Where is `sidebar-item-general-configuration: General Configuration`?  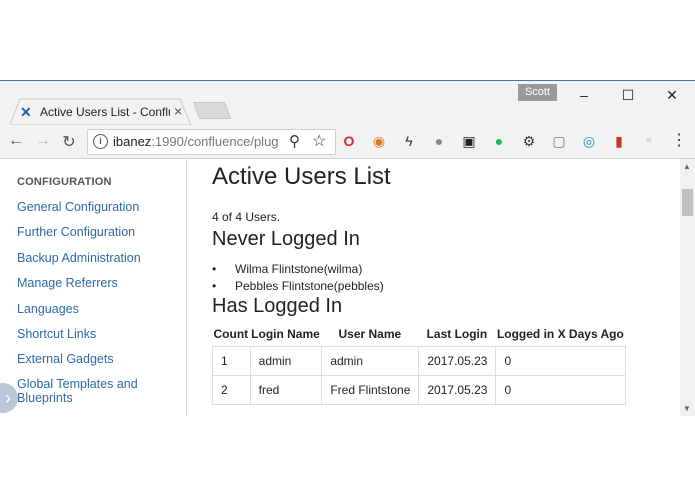 sidebar-item-general-configuration: General Configuration is located at coordinates (97, 207).